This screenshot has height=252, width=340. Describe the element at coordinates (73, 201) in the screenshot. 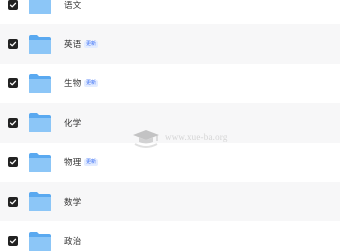

I see `folder-name: 数学` at that location.